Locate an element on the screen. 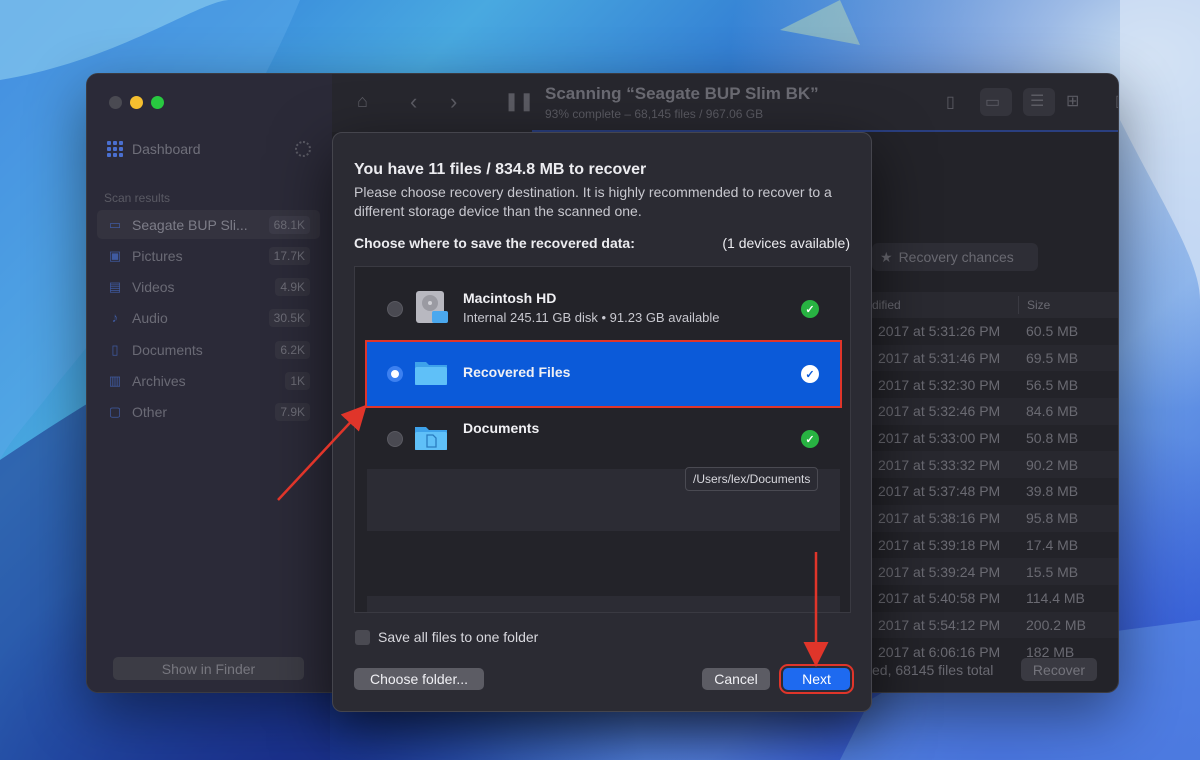 The image size is (1200, 760). sidebar-item-other: ▢ Other 7.9K is located at coordinates (208, 412).